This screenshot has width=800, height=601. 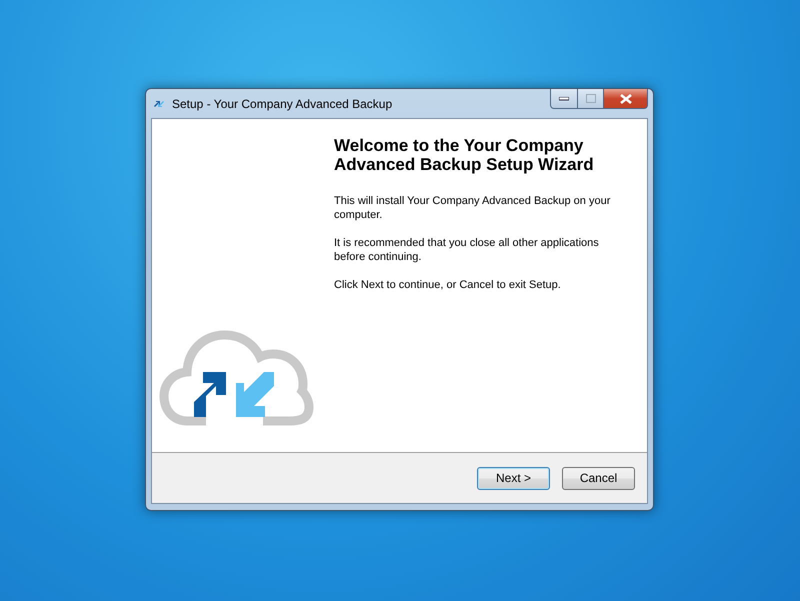 I want to click on body-text: Click Next to continue, or Cancel to exit Setup., so click(x=448, y=285).